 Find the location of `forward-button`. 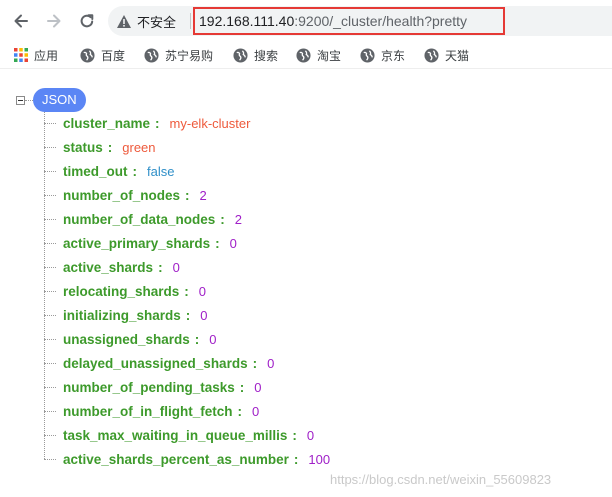

forward-button is located at coordinates (54, 21).